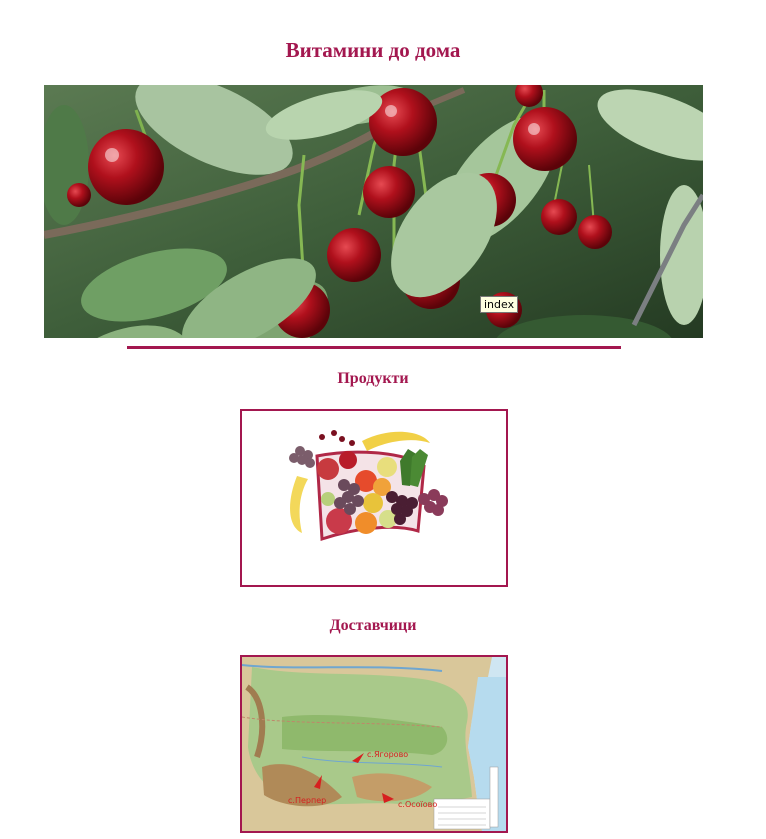  What do you see at coordinates (373, 378) in the screenshot?
I see `products-heading: Продукти` at bounding box center [373, 378].